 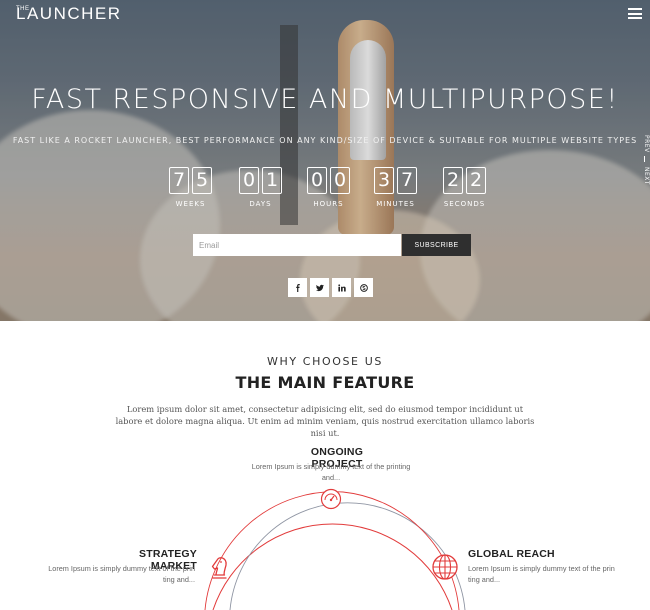 I want to click on subscribe-form: SUBSCRIBE, so click(x=332, y=245).